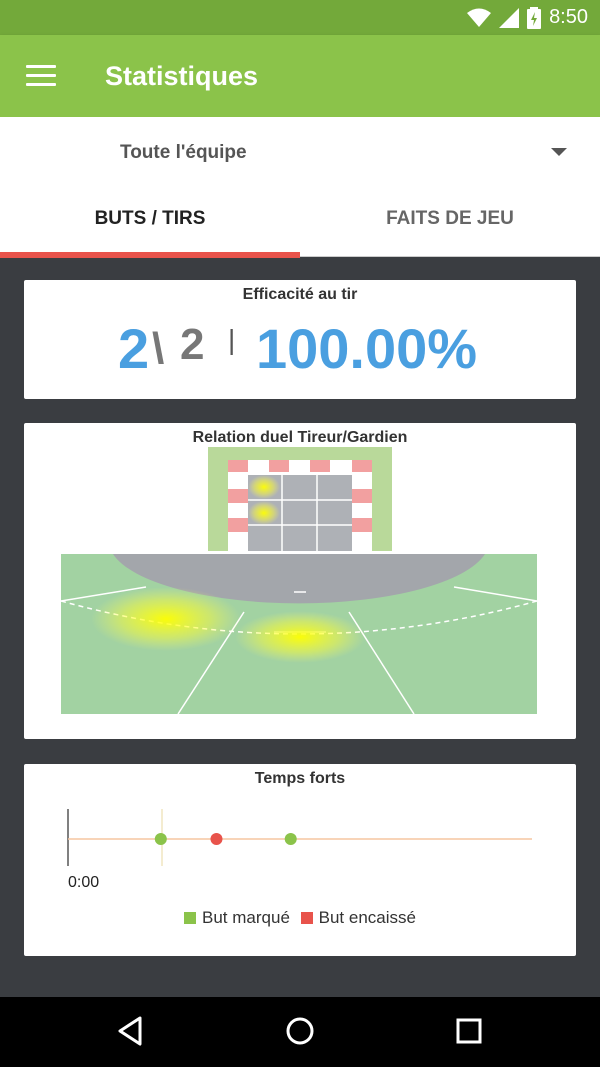 This screenshot has height=1067, width=600. I want to click on timeline-legend: But marqué But encaissé, so click(300, 918).